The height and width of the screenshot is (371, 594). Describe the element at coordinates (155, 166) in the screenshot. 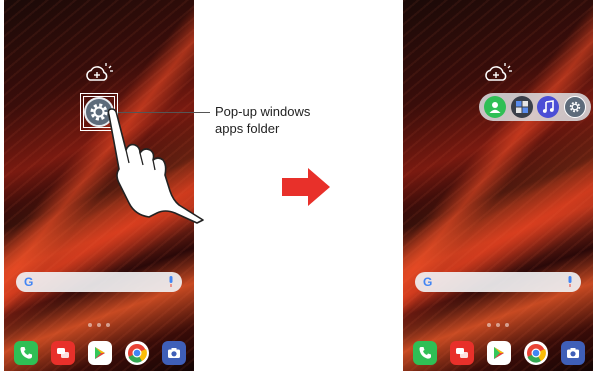

I see `hand-tap-icon` at that location.